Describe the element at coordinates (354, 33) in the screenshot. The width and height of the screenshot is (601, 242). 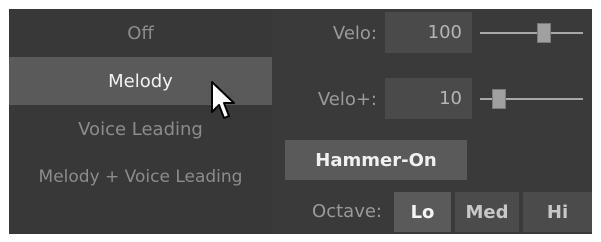
I see `velo-label: Velo:` at that location.